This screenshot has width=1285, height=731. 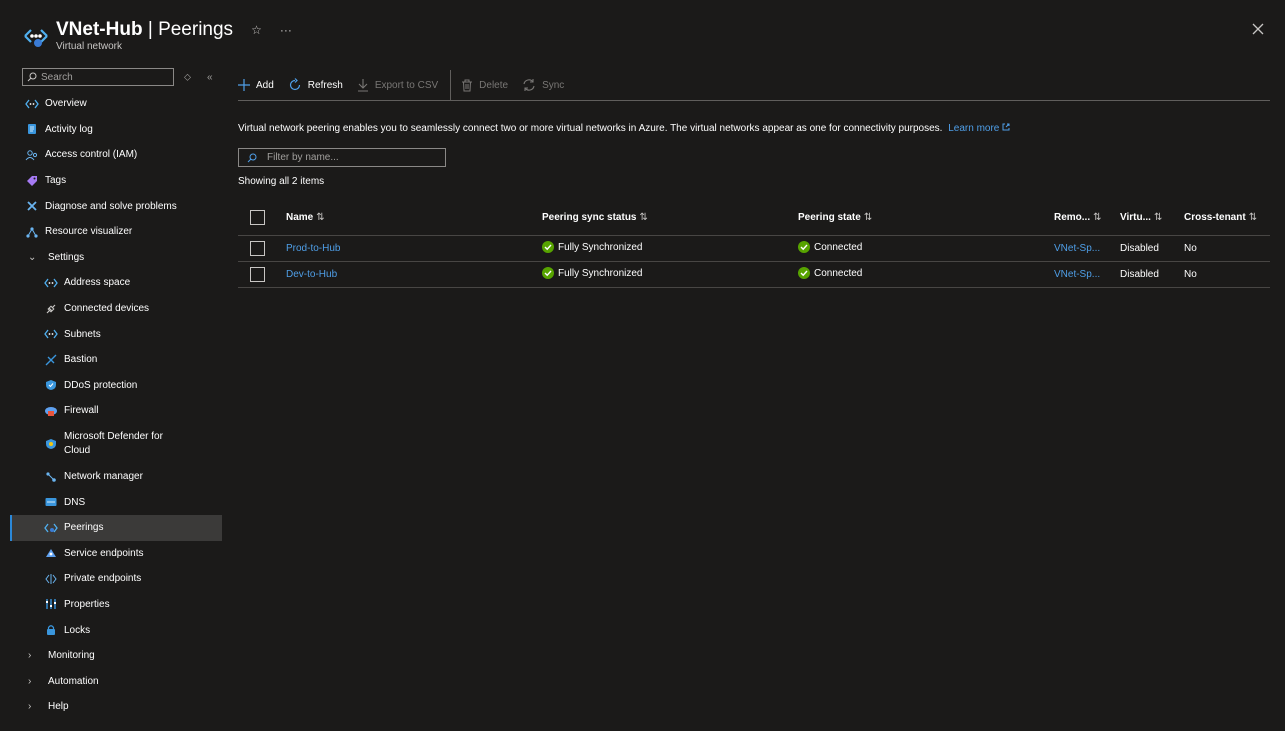 What do you see at coordinates (103, 477) in the screenshot?
I see `sidebar-item-label: Network manager` at bounding box center [103, 477].